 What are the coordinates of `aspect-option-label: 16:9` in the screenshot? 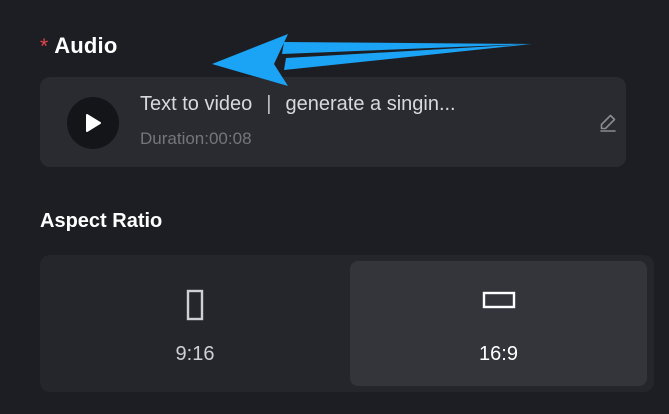 It's located at (498, 354).